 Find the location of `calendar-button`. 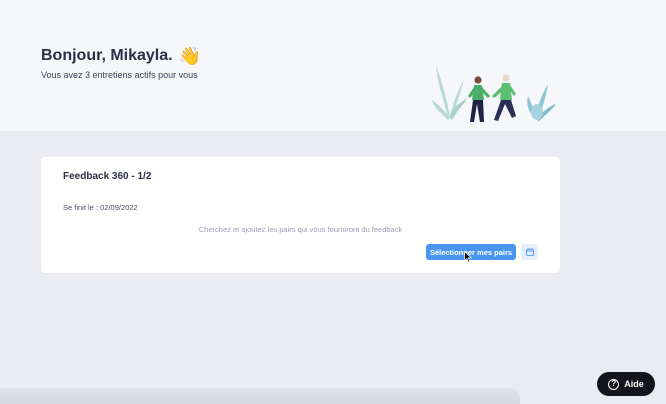

calendar-button is located at coordinates (529, 252).